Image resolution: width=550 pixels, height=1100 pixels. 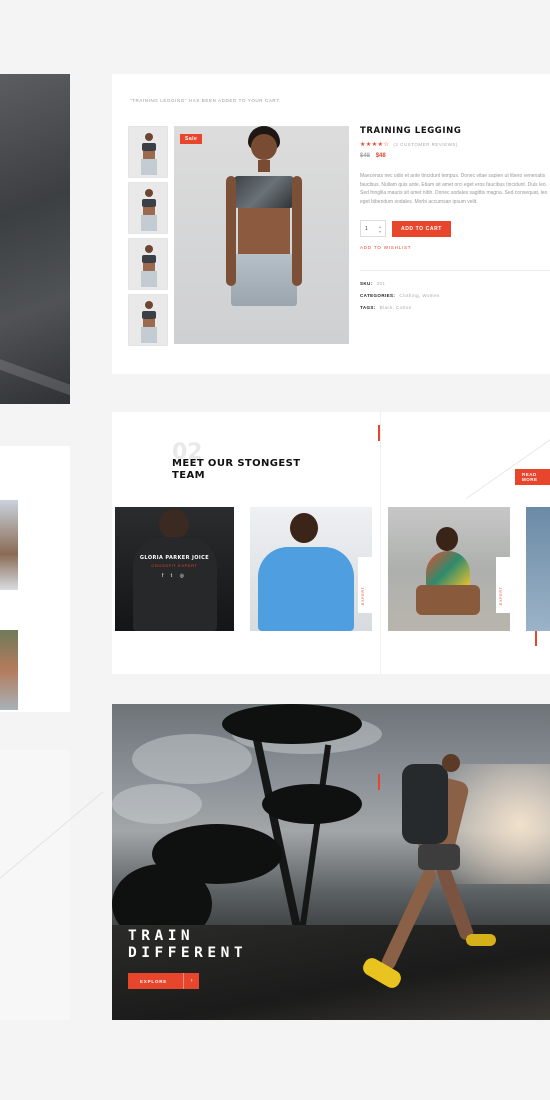 I want to click on category-links: Clothing, Women, so click(x=419, y=295).